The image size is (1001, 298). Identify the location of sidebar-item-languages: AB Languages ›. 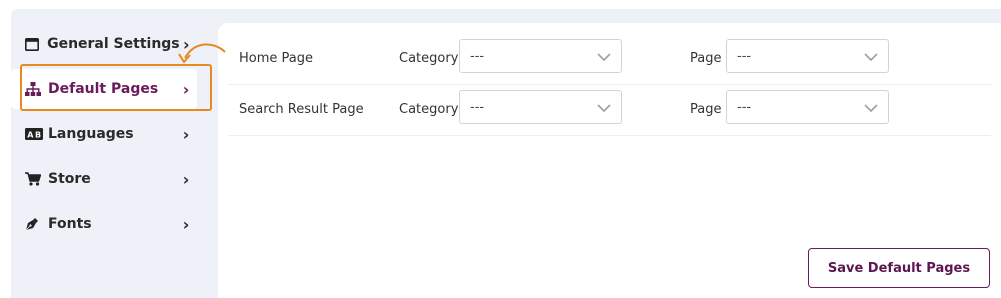
(104, 134).